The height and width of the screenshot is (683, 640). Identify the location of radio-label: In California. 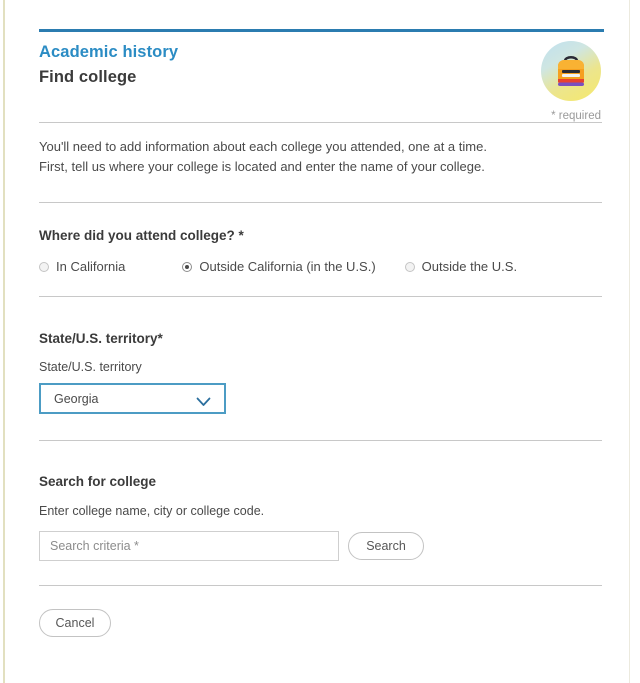
(91, 266).